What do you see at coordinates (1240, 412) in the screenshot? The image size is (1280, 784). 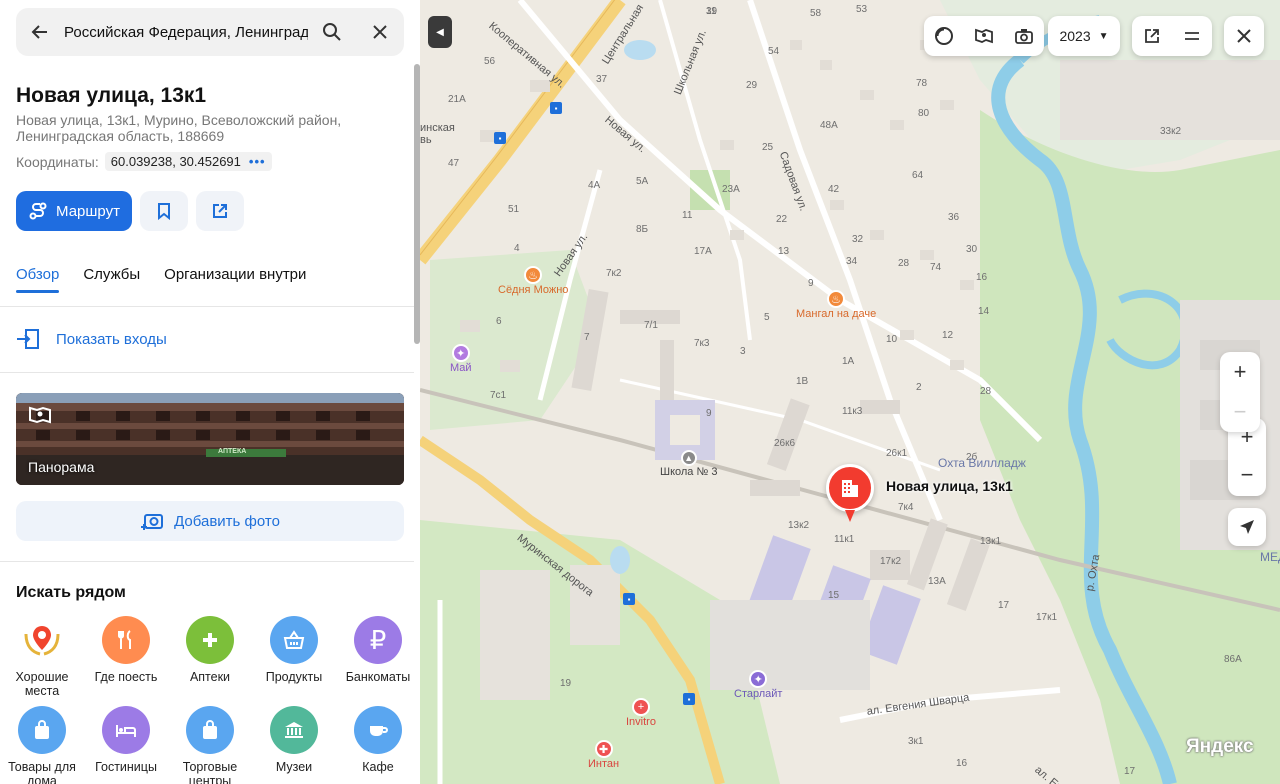 I see `zoom-out-button: −` at bounding box center [1240, 412].